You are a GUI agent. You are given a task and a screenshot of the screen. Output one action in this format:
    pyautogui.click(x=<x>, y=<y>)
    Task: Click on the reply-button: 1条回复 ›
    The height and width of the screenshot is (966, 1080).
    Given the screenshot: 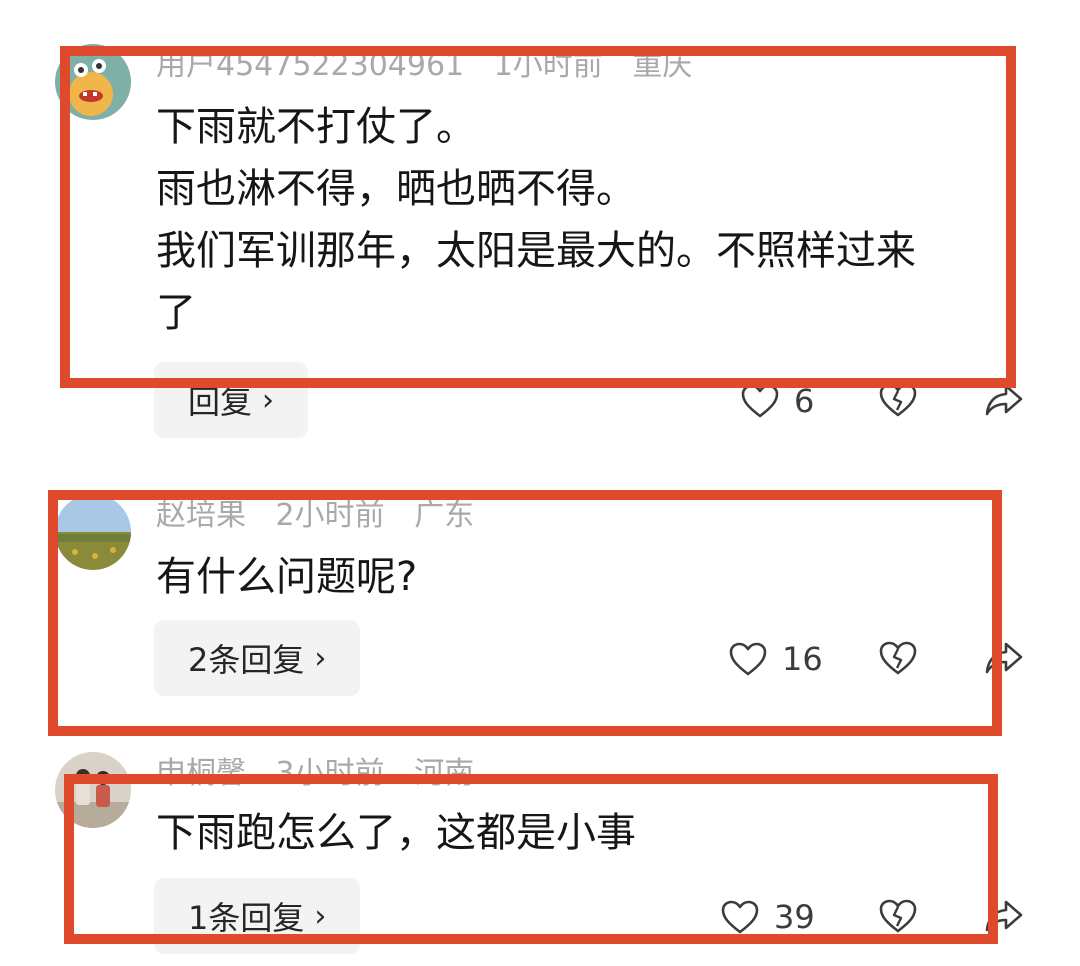 What is the action you would take?
    pyautogui.click(x=257, y=916)
    